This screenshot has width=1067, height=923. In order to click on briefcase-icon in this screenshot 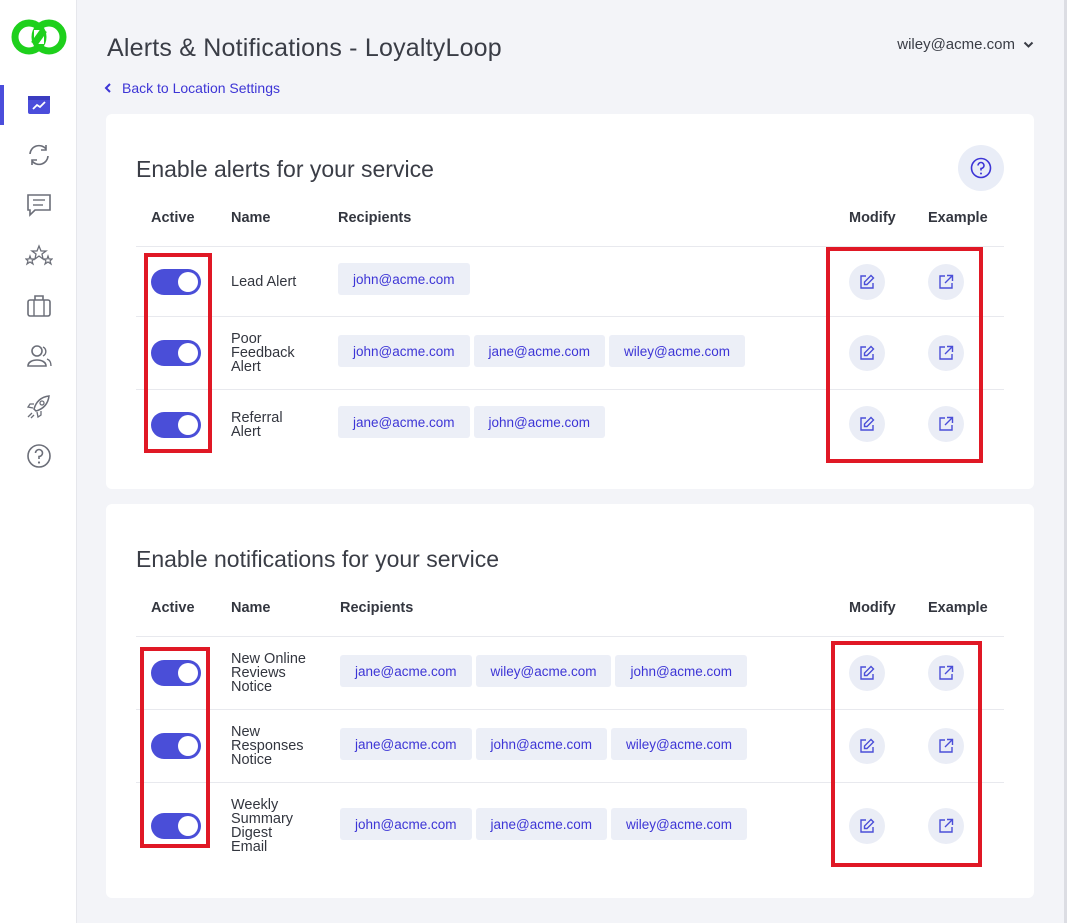, I will do `click(38, 306)`.